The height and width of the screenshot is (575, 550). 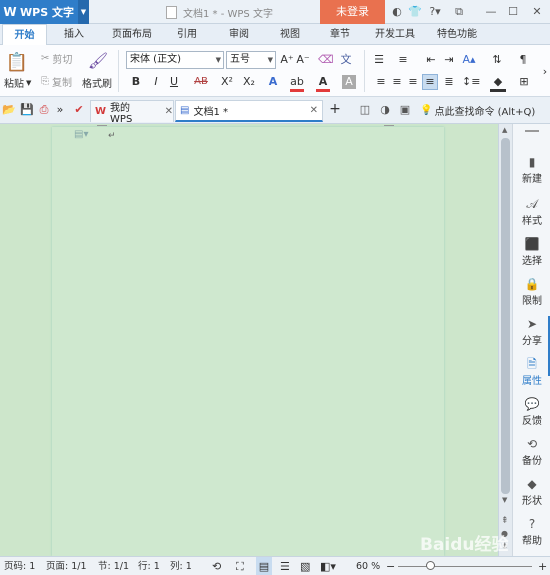 I want to click on document-tab: ▤ 文档1 * ✕, so click(x=249, y=111).